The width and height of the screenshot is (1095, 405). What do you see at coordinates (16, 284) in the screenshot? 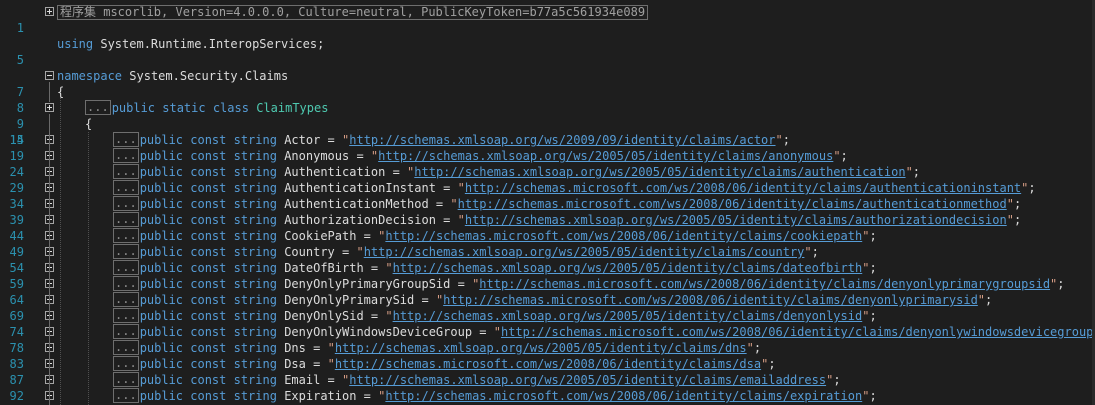
I see `line-number: 59` at bounding box center [16, 284].